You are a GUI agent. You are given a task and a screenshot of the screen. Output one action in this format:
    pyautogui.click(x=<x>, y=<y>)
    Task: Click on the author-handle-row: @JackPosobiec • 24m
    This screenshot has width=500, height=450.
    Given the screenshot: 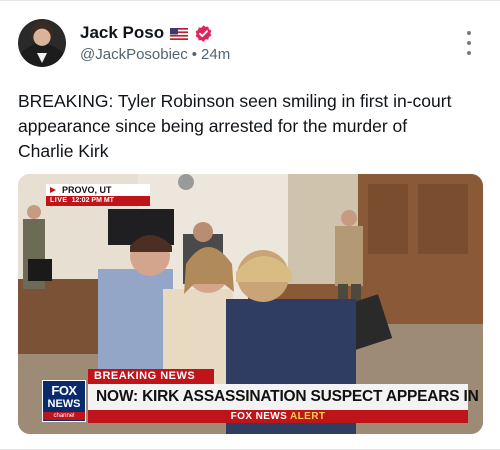 What is the action you would take?
    pyautogui.click(x=155, y=54)
    